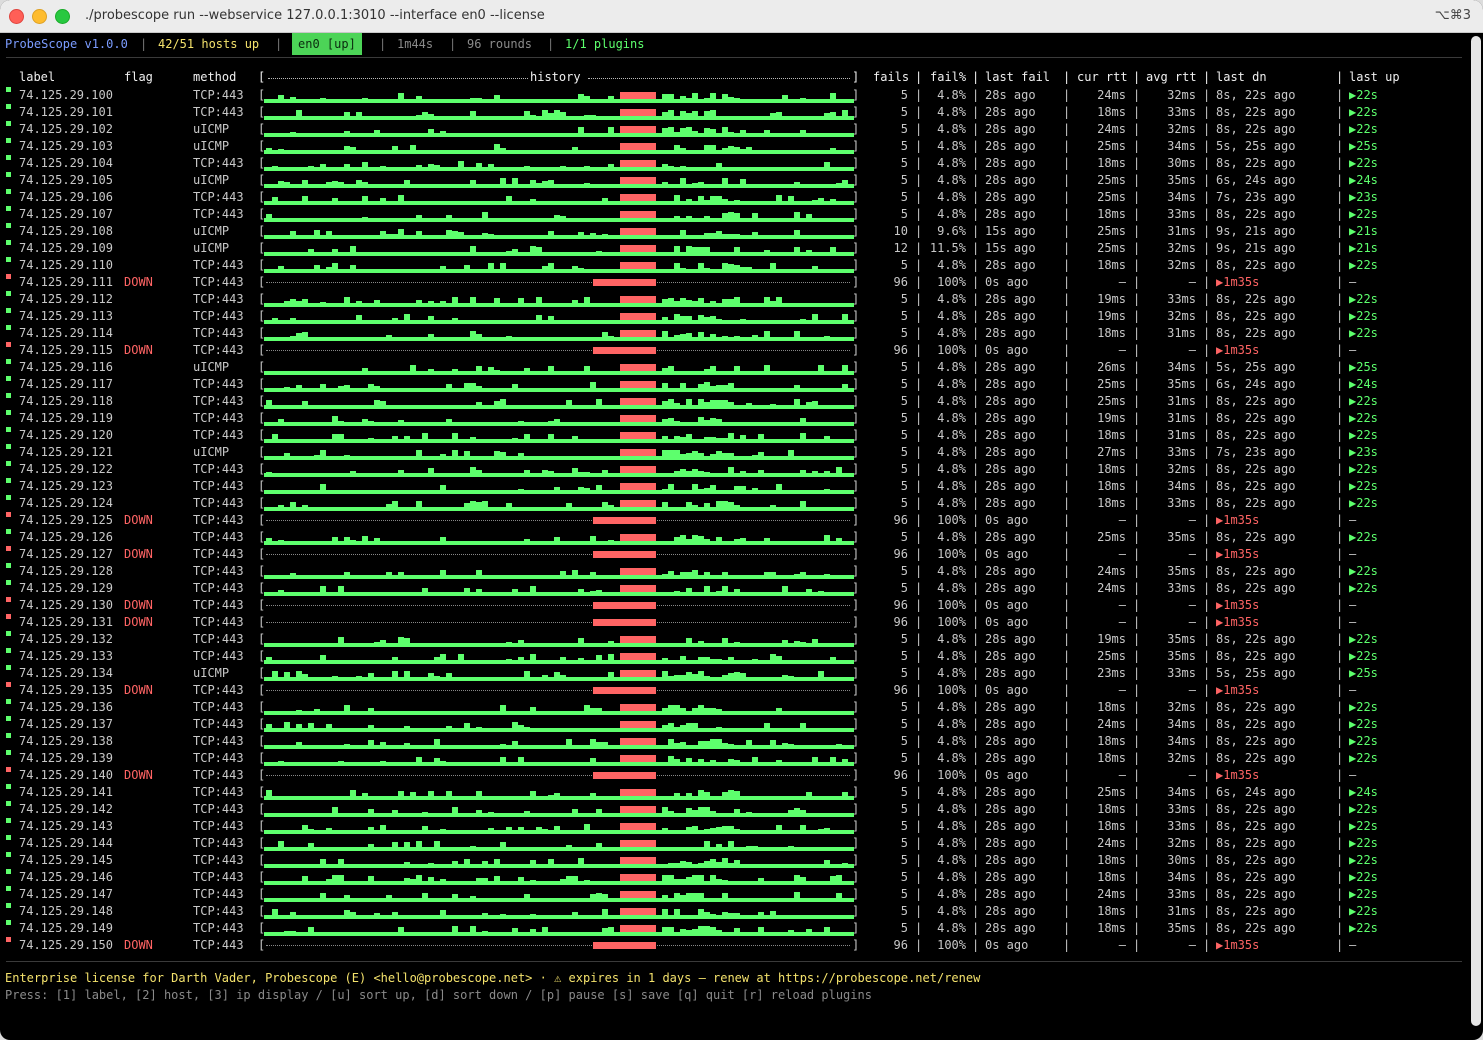 This screenshot has height=1040, width=1483. I want to click on column-avg-rtt: avg rtt, so click(1171, 77).